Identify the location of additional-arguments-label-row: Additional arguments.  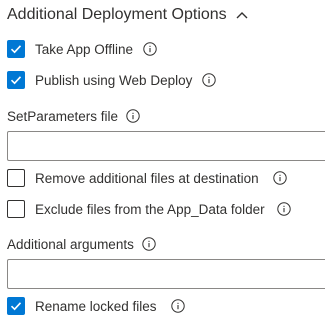
(81, 244).